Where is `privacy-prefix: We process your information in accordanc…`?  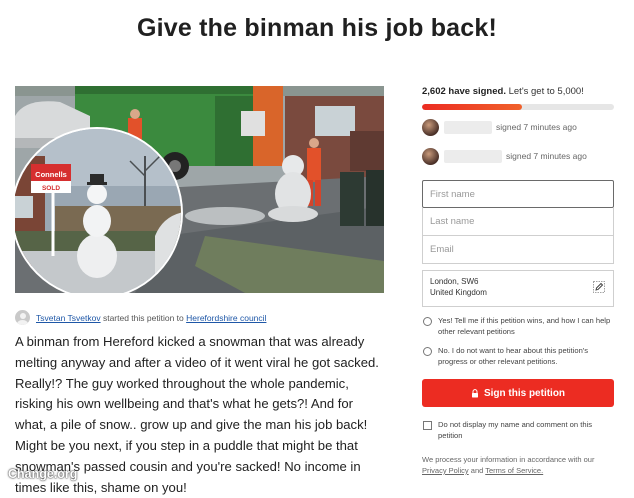 privacy-prefix: We process your information in accordanc… is located at coordinates (508, 459).